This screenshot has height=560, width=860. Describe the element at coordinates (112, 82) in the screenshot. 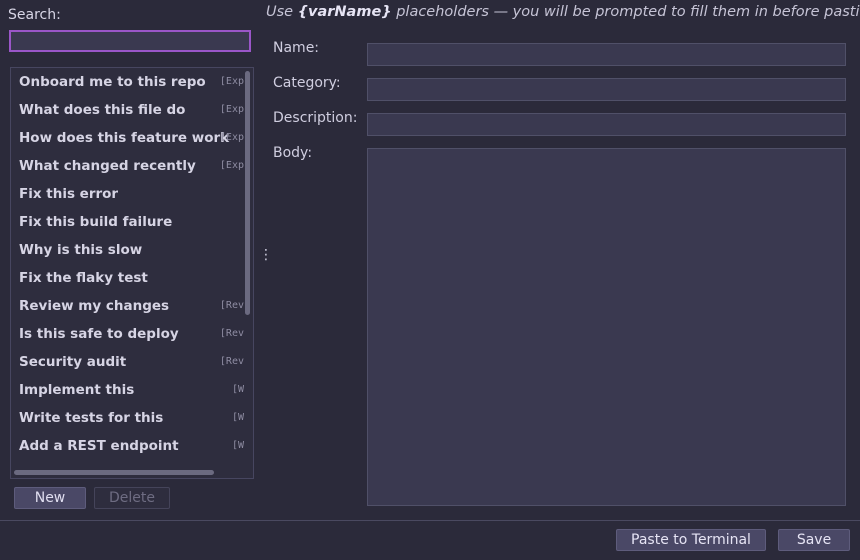

I see `list-item-title: Onboard me to this repo` at that location.